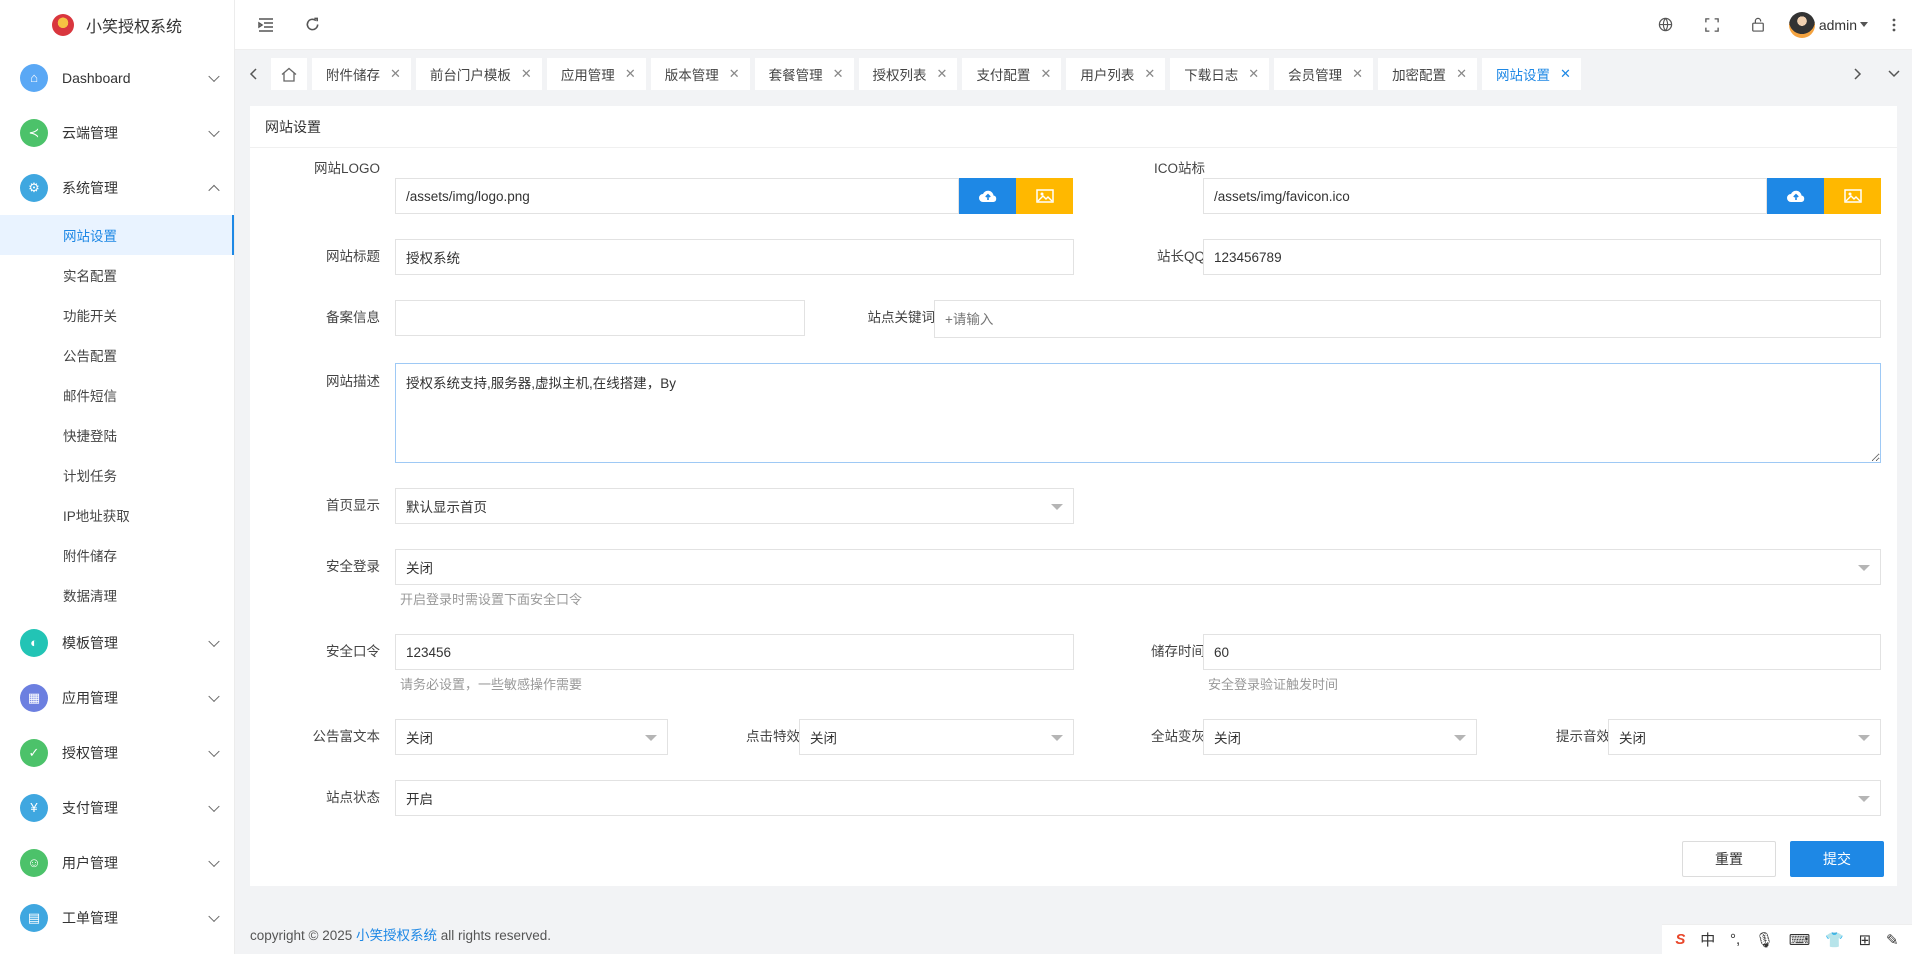 This screenshot has height=954, width=1912. I want to click on tab-pay-config: 支付配置 ✕, so click(1012, 74).